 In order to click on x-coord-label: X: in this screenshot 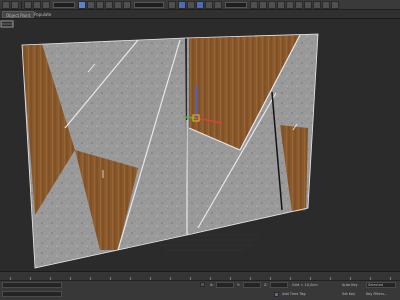, I will do `click(212, 285)`.